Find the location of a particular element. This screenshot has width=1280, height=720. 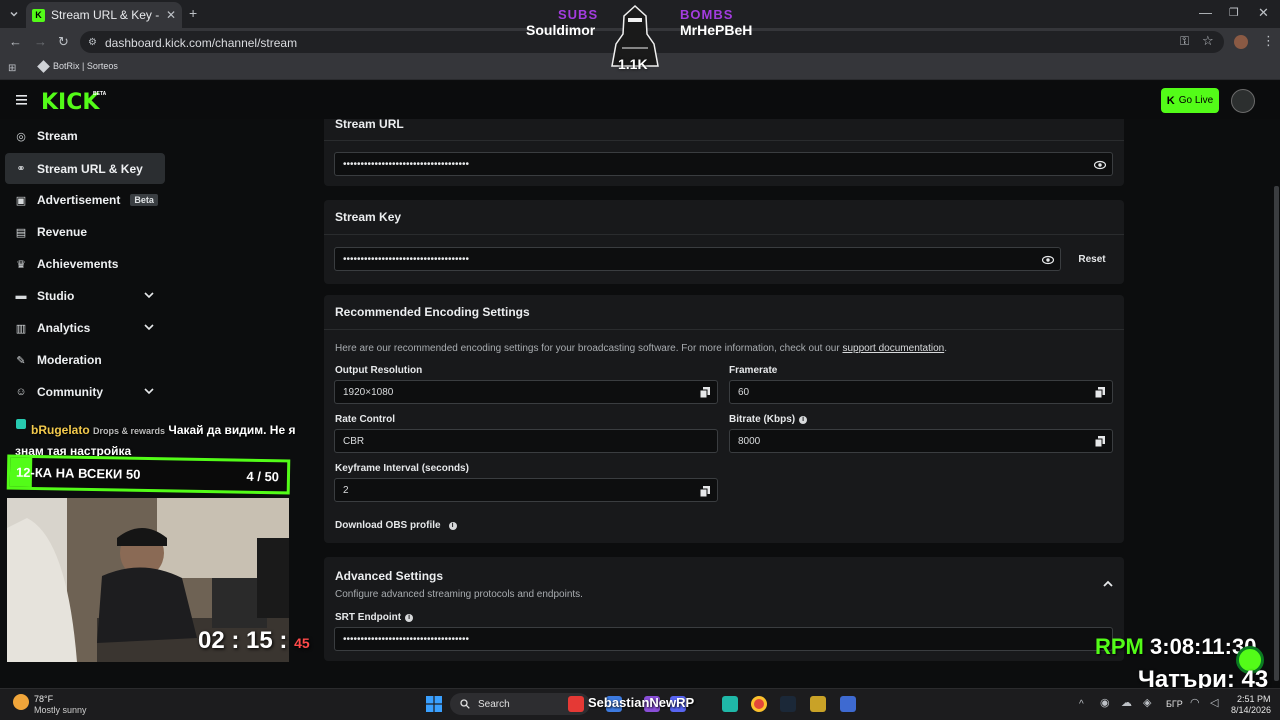

sidebar-item-achievements: ♛ Achievements is located at coordinates (85, 264).